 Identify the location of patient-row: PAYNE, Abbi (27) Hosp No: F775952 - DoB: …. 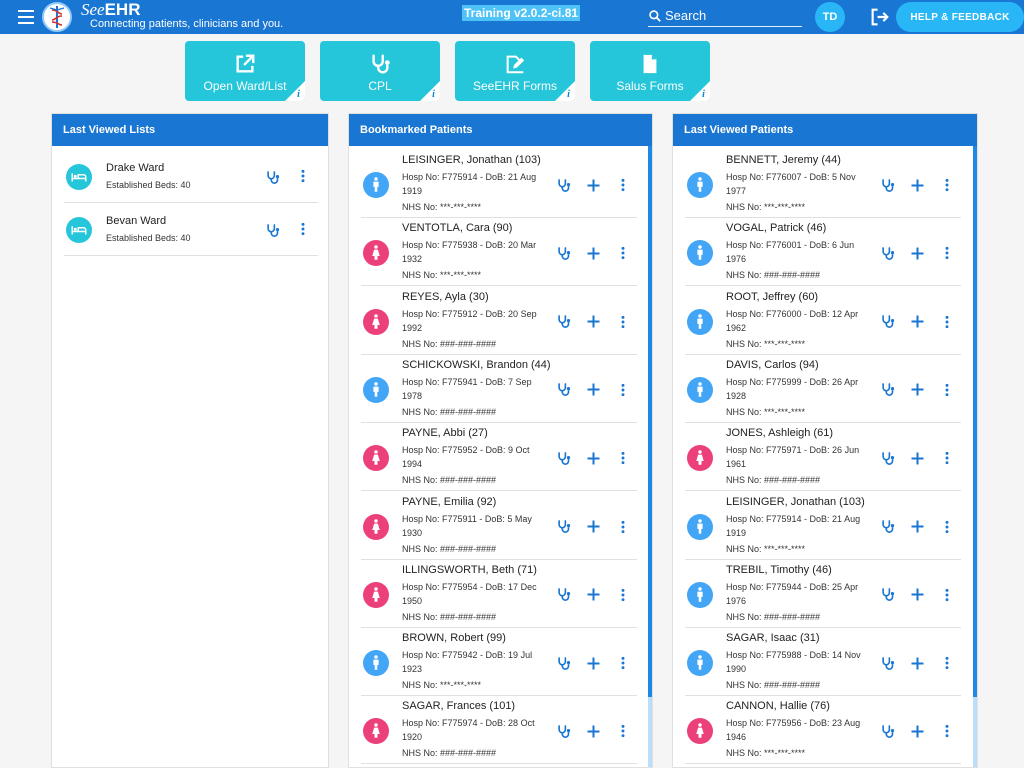
(499, 457).